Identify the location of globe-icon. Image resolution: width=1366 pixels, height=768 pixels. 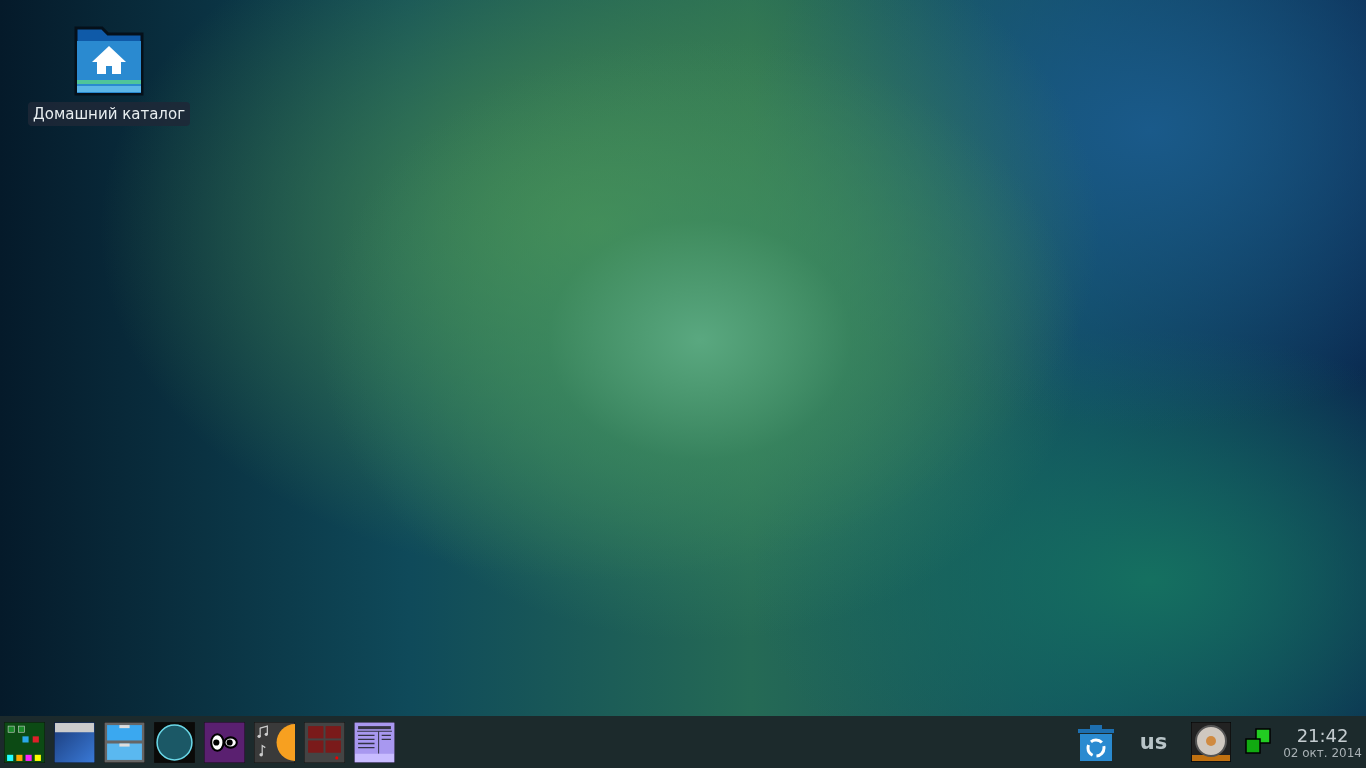
(174, 742).